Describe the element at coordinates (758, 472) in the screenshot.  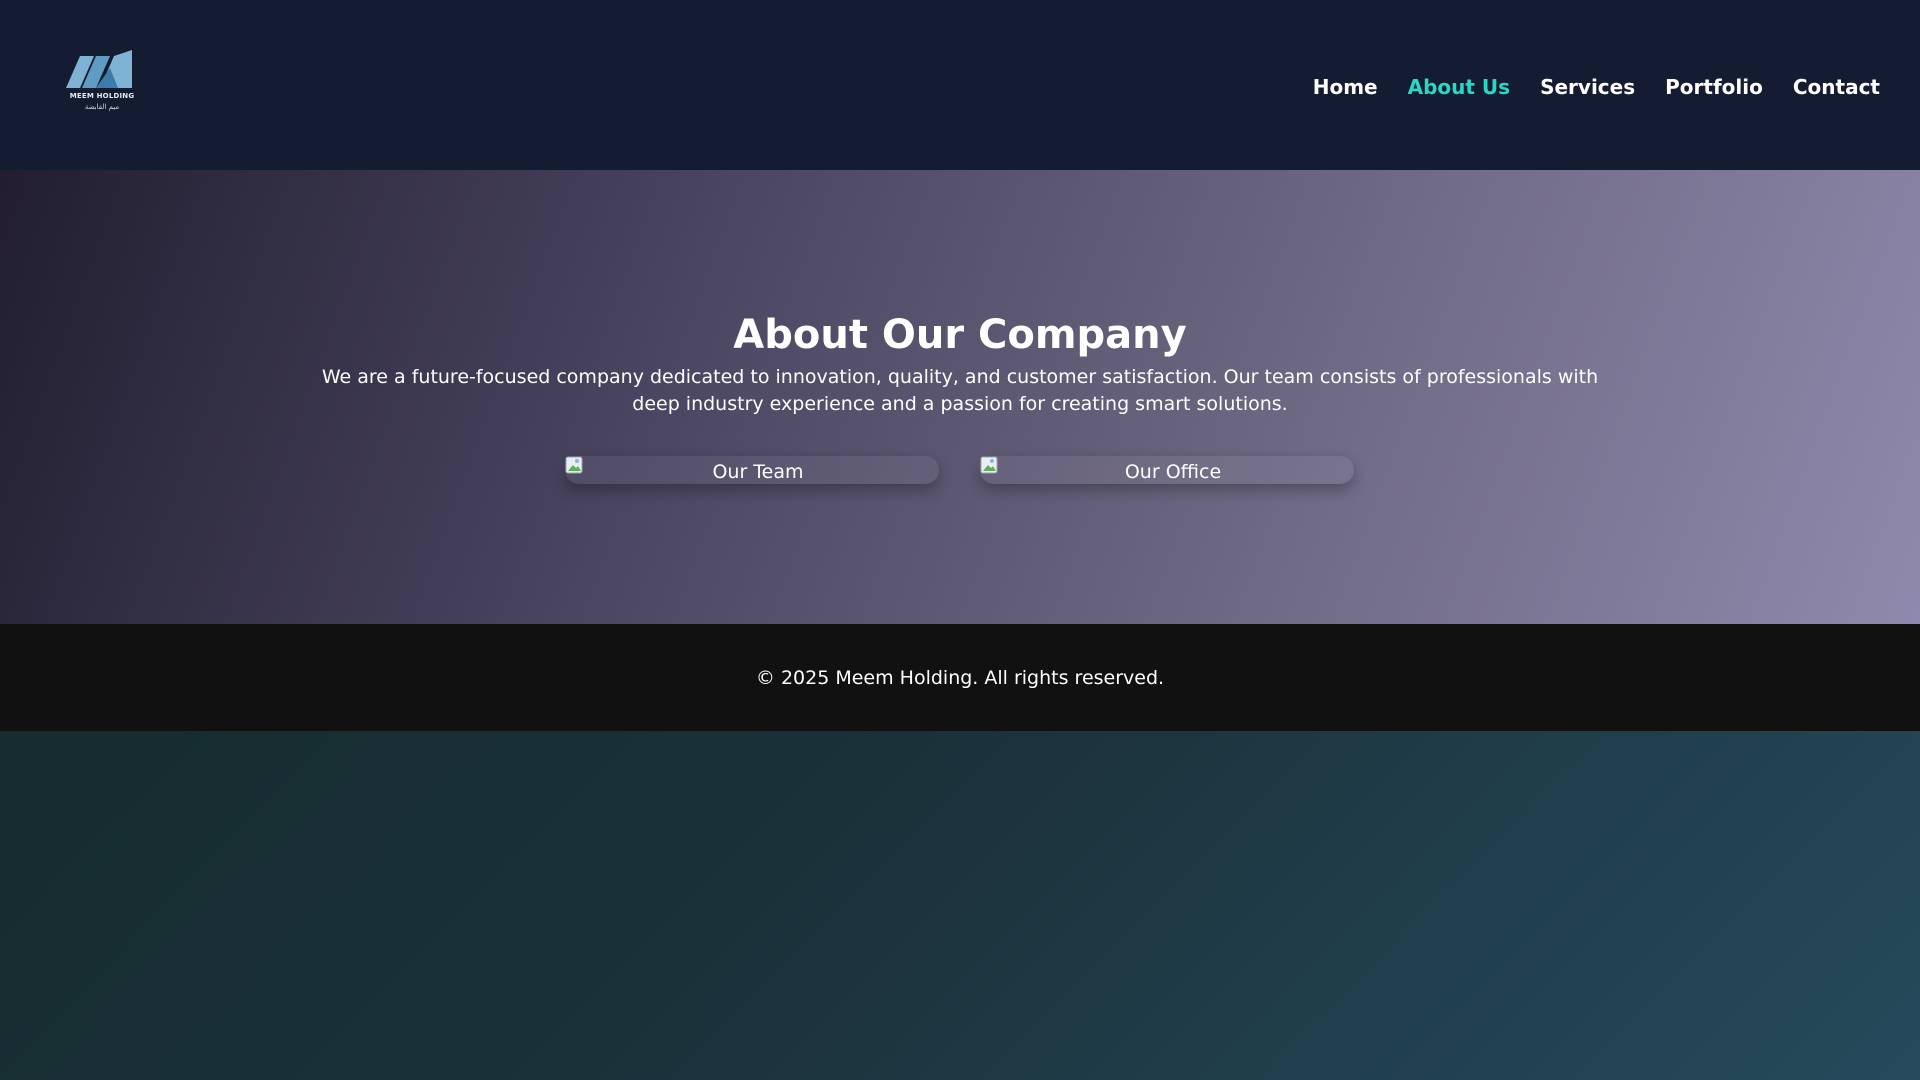
I see `card-label: Our Team` at that location.